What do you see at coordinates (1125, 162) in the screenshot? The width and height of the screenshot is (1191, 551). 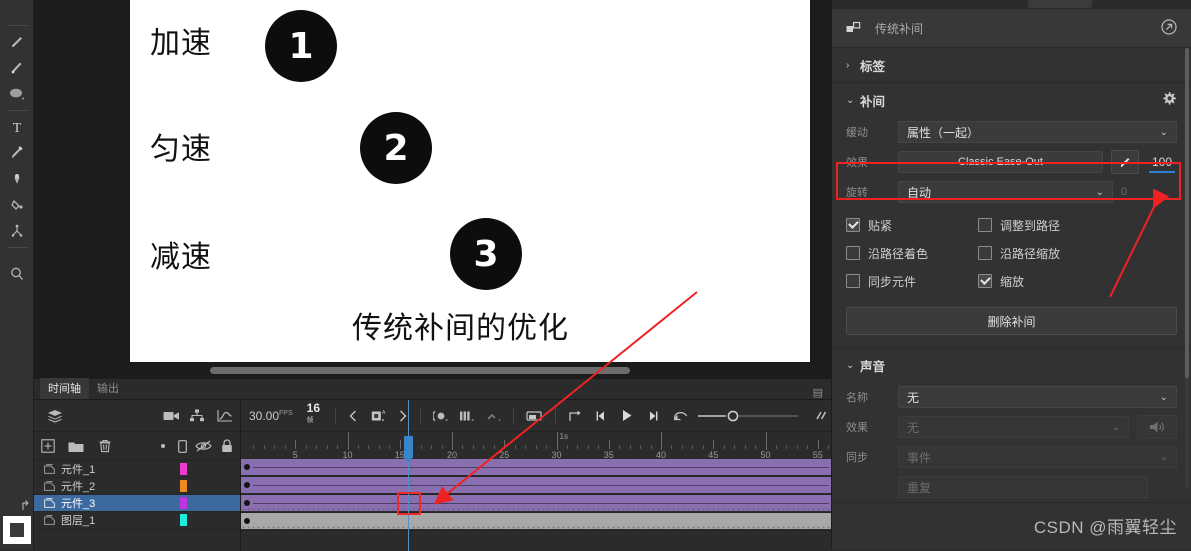 I see `pencil-icon` at bounding box center [1125, 162].